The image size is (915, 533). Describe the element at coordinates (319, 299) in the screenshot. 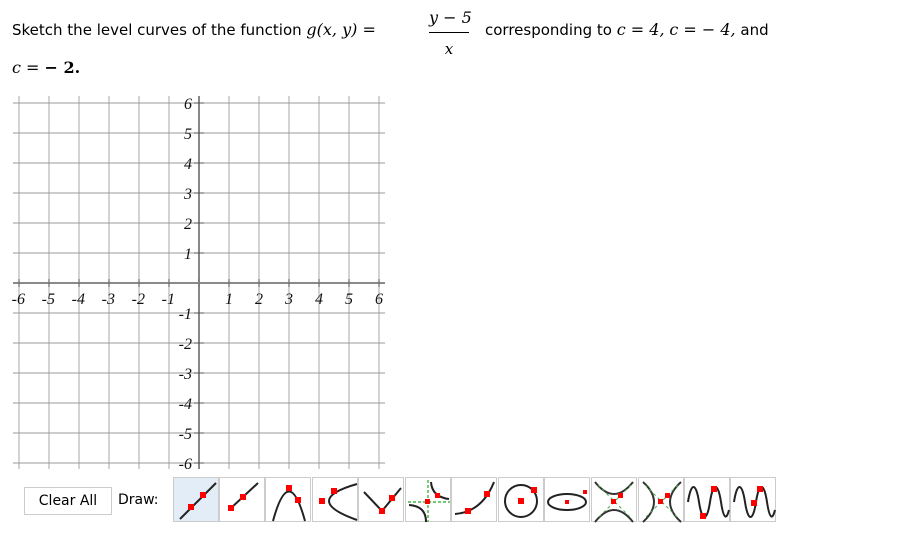

I see `x-tick-label: 4` at that location.